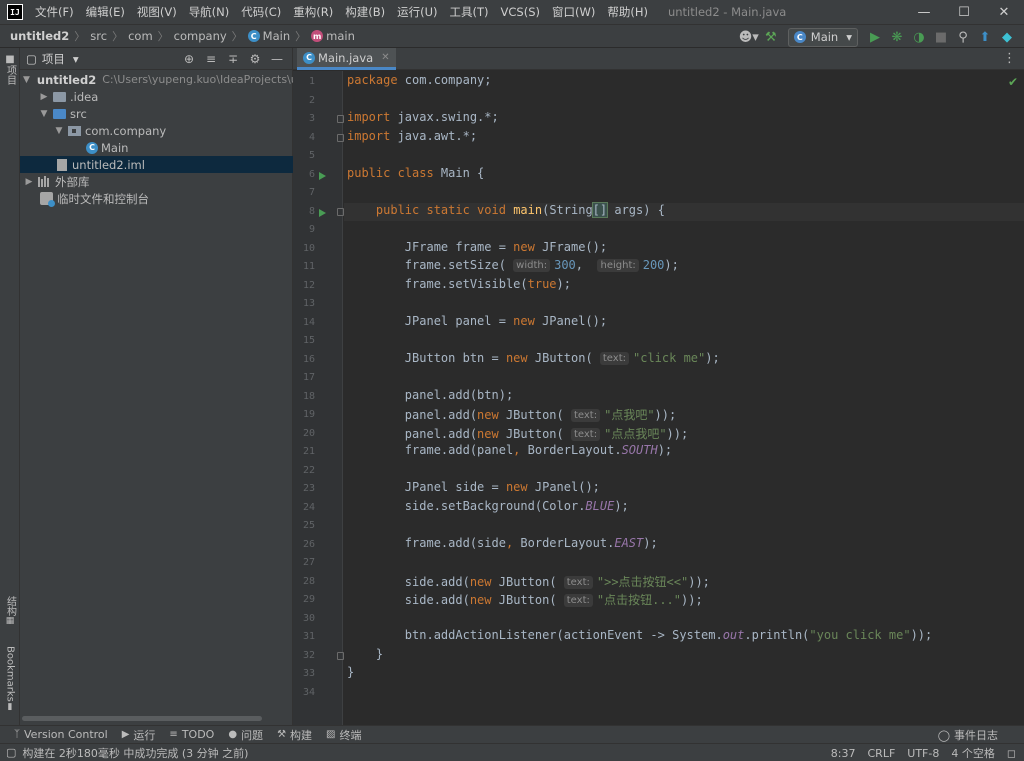 This screenshot has height=761, width=1024. What do you see at coordinates (105, 12) in the screenshot?
I see `menu-edit: 编辑(E)` at bounding box center [105, 12].